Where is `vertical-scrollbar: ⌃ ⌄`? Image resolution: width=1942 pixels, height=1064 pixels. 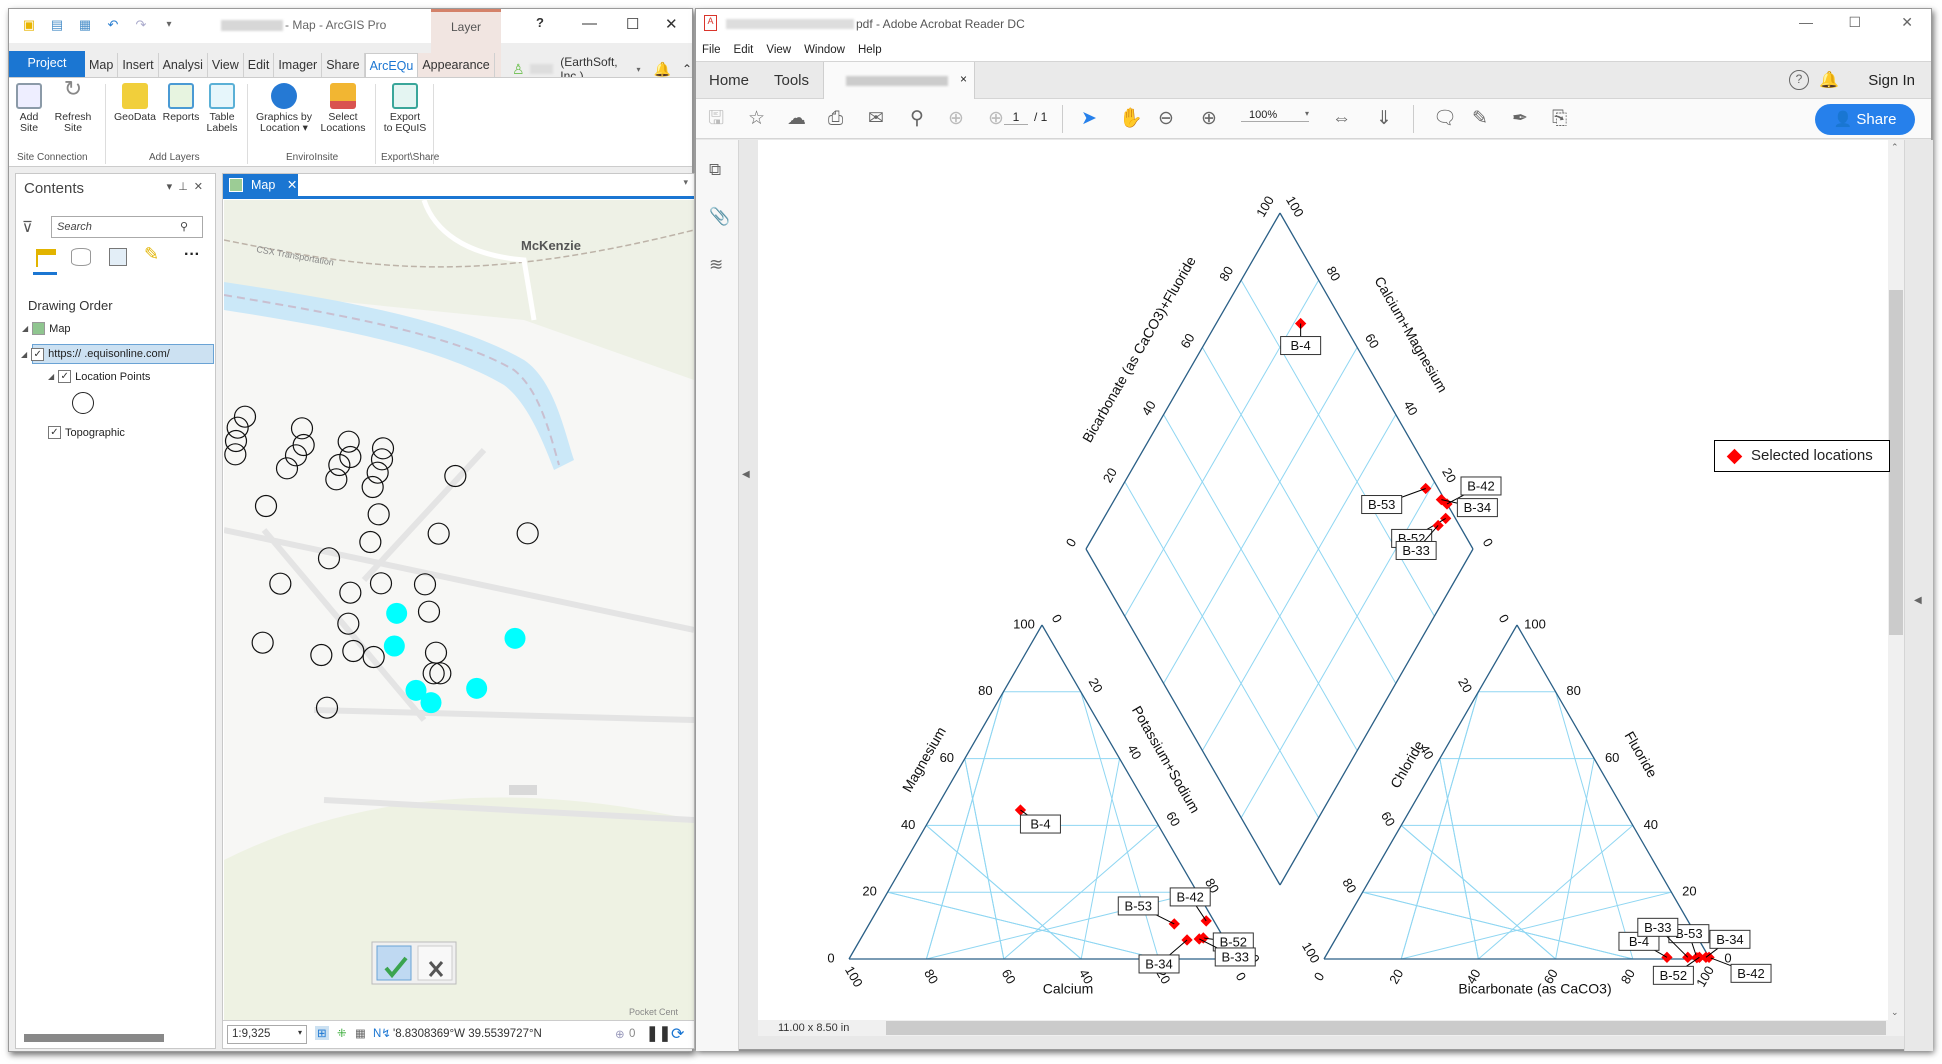 vertical-scrollbar: ⌃ ⌄ is located at coordinates (1896, 580).